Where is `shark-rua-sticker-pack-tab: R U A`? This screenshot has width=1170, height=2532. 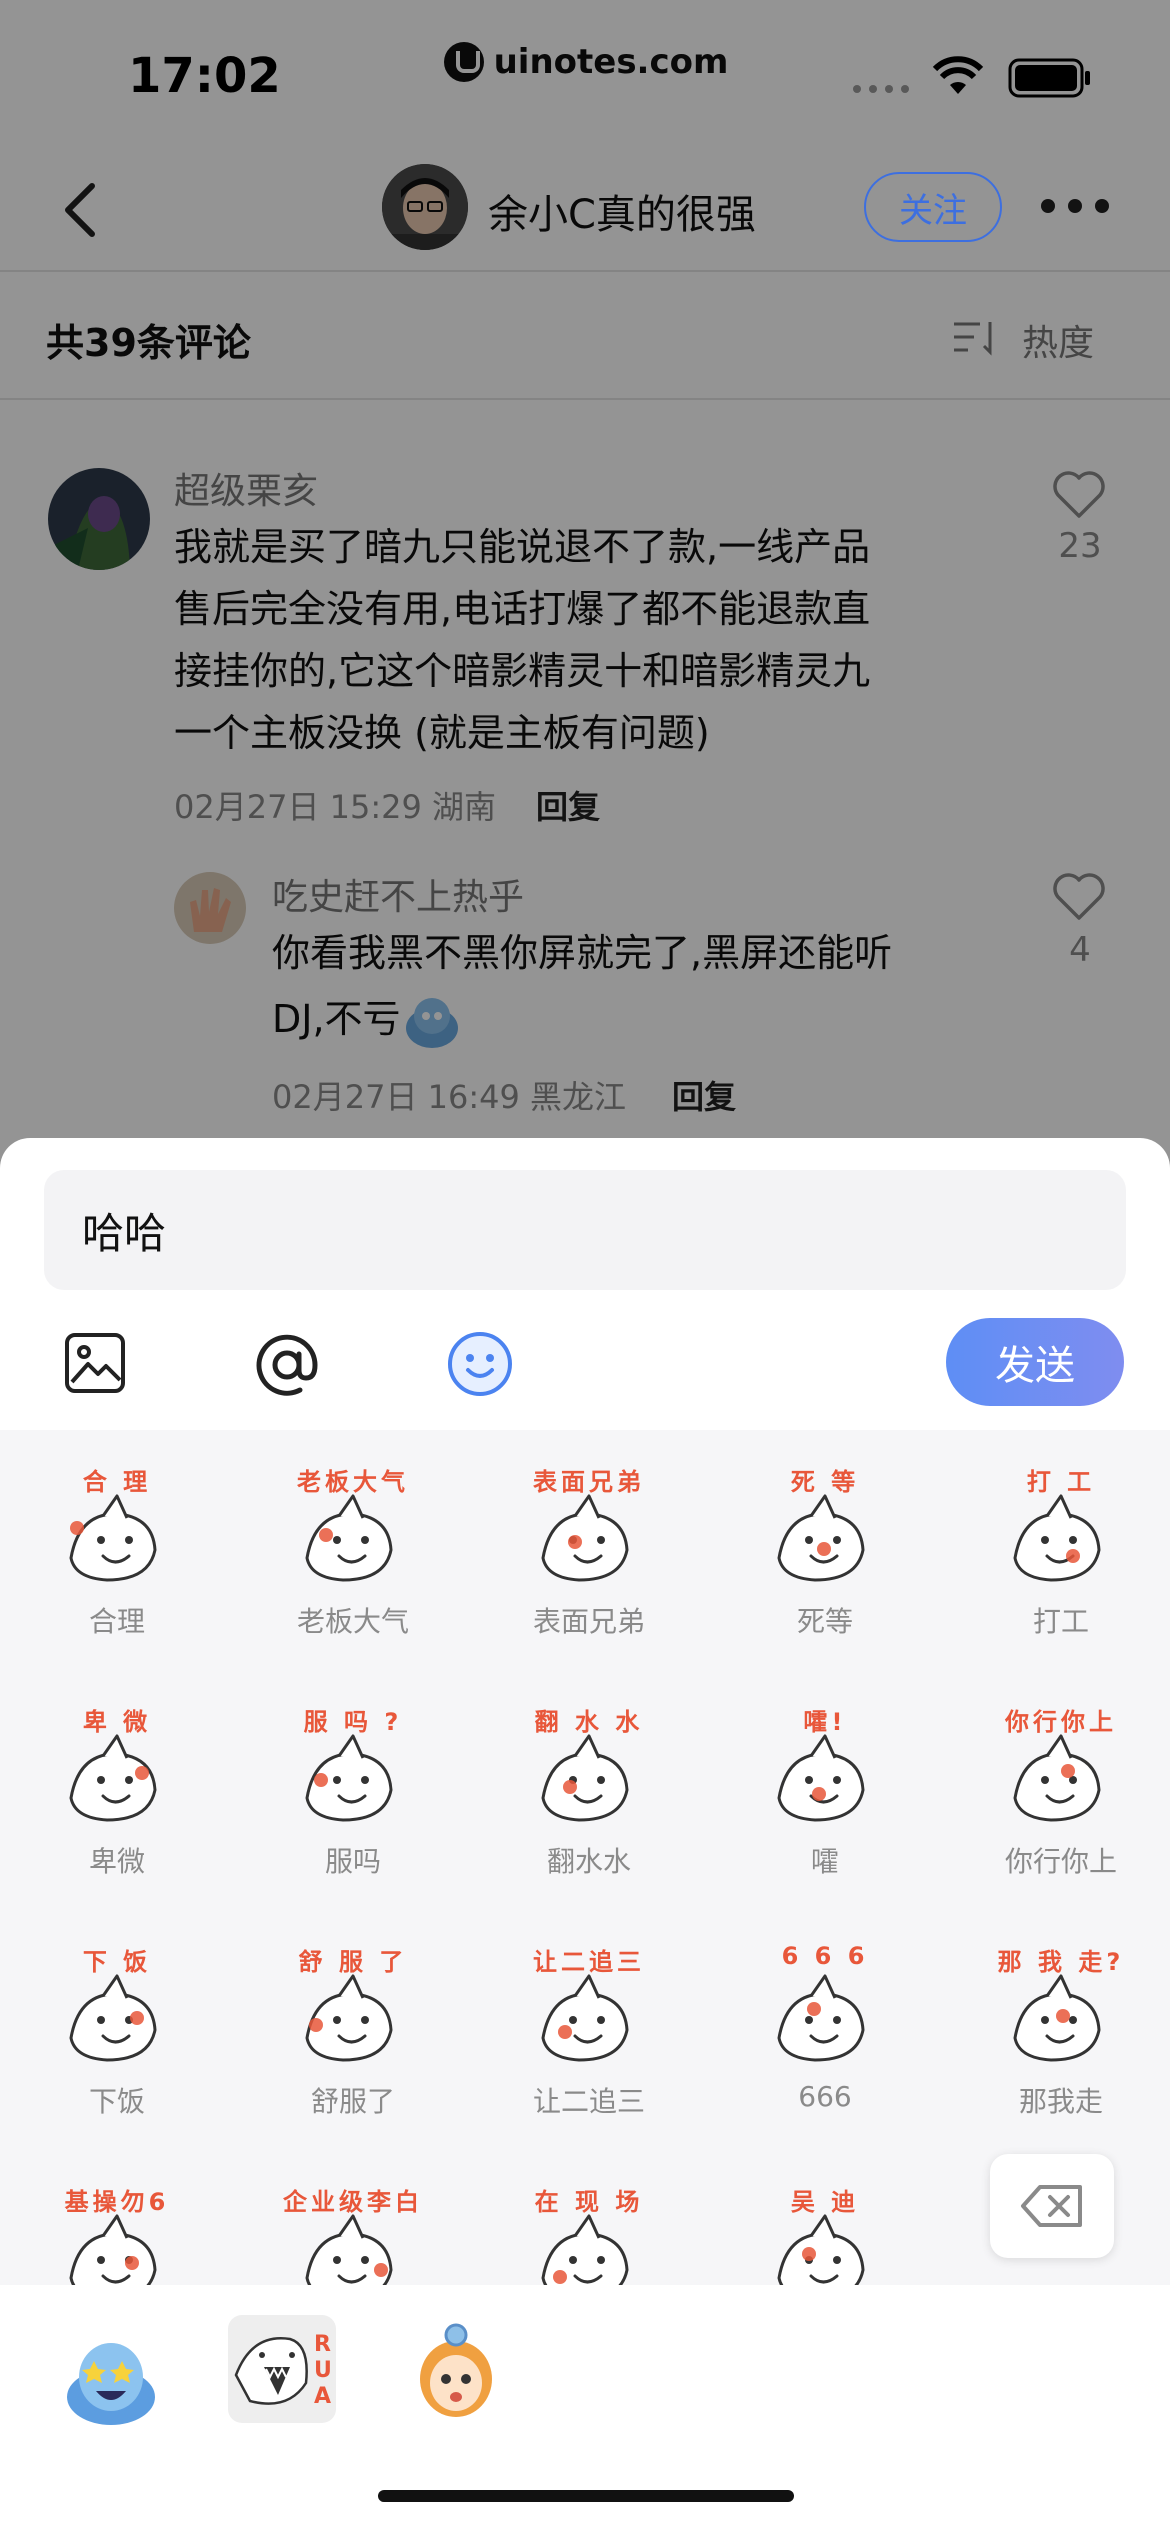 shark-rua-sticker-pack-tab: R U A is located at coordinates (282, 2369).